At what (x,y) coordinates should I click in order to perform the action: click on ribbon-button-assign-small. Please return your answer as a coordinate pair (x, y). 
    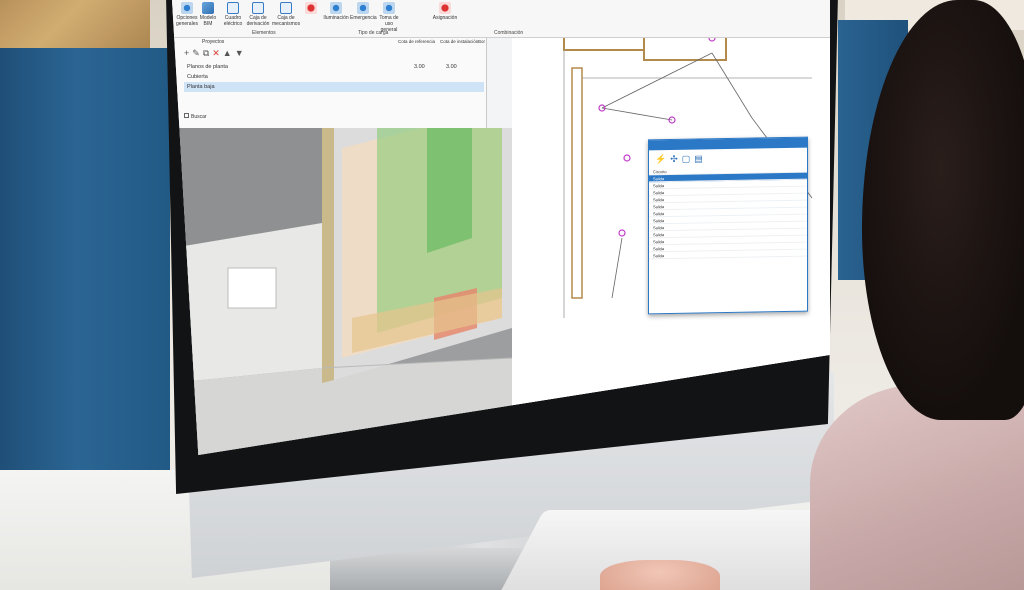
    Looking at the image, I should click on (311, 8).